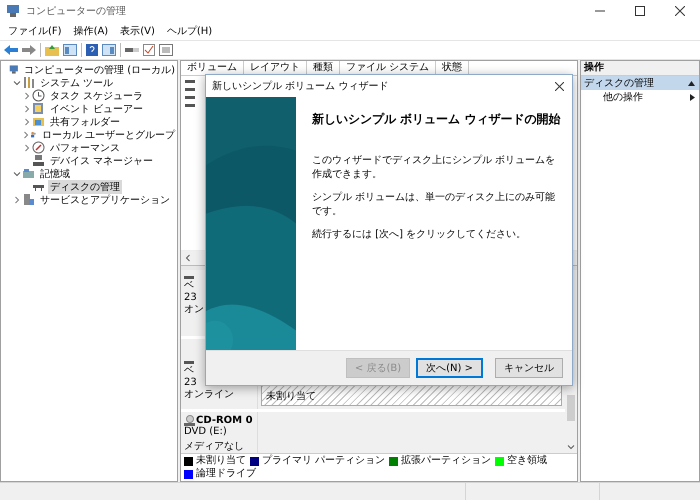 This screenshot has height=500, width=700. I want to click on chevron-left-icon, so click(188, 258).